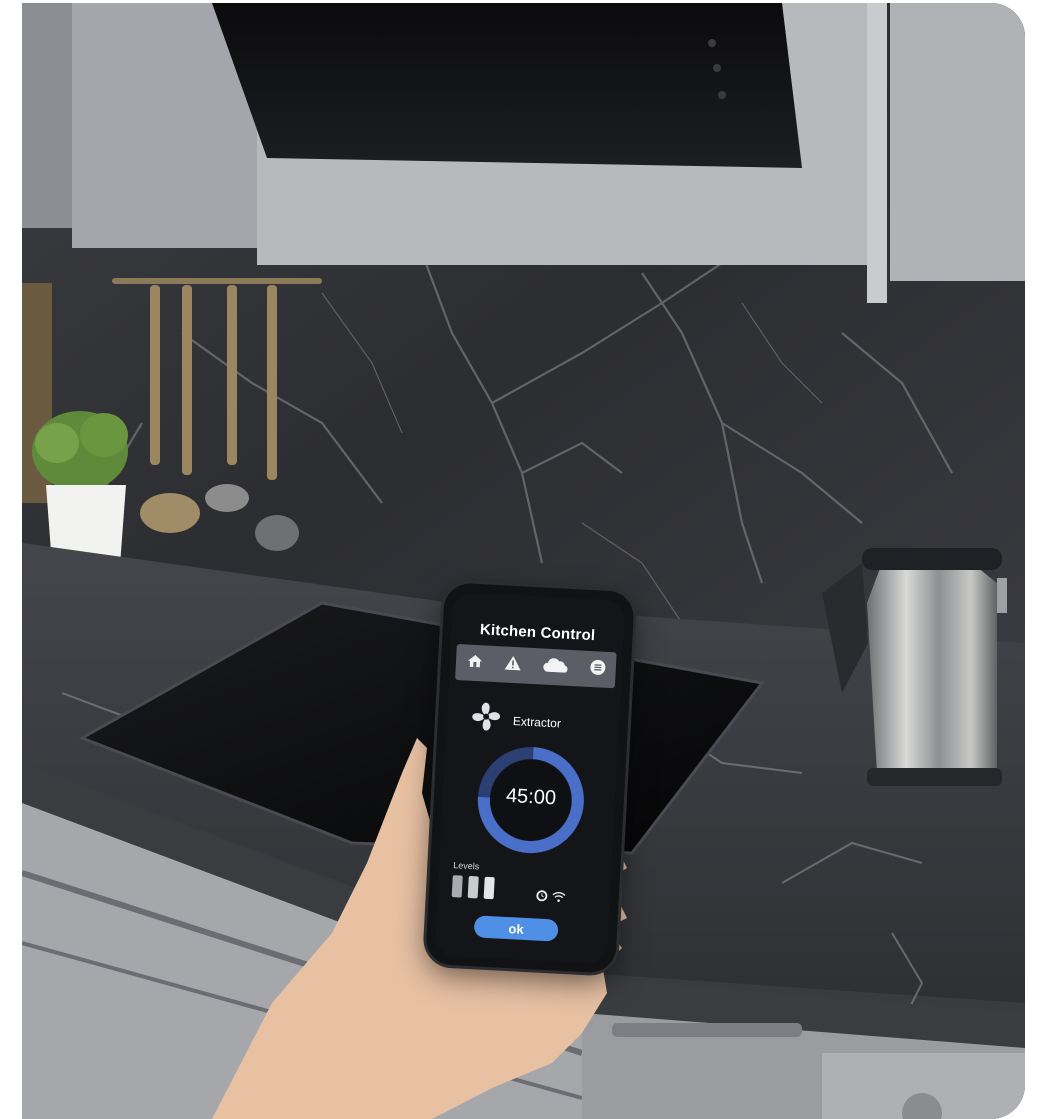 This screenshot has height=1119, width=1041. I want to click on device-label: Extractor, so click(537, 722).